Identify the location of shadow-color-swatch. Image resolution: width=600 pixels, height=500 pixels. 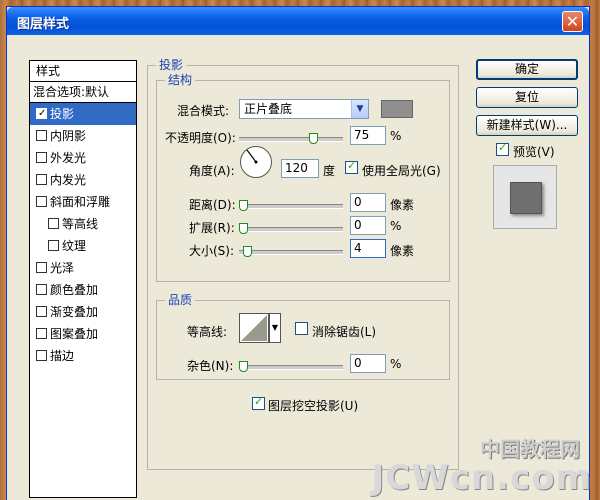
(397, 109).